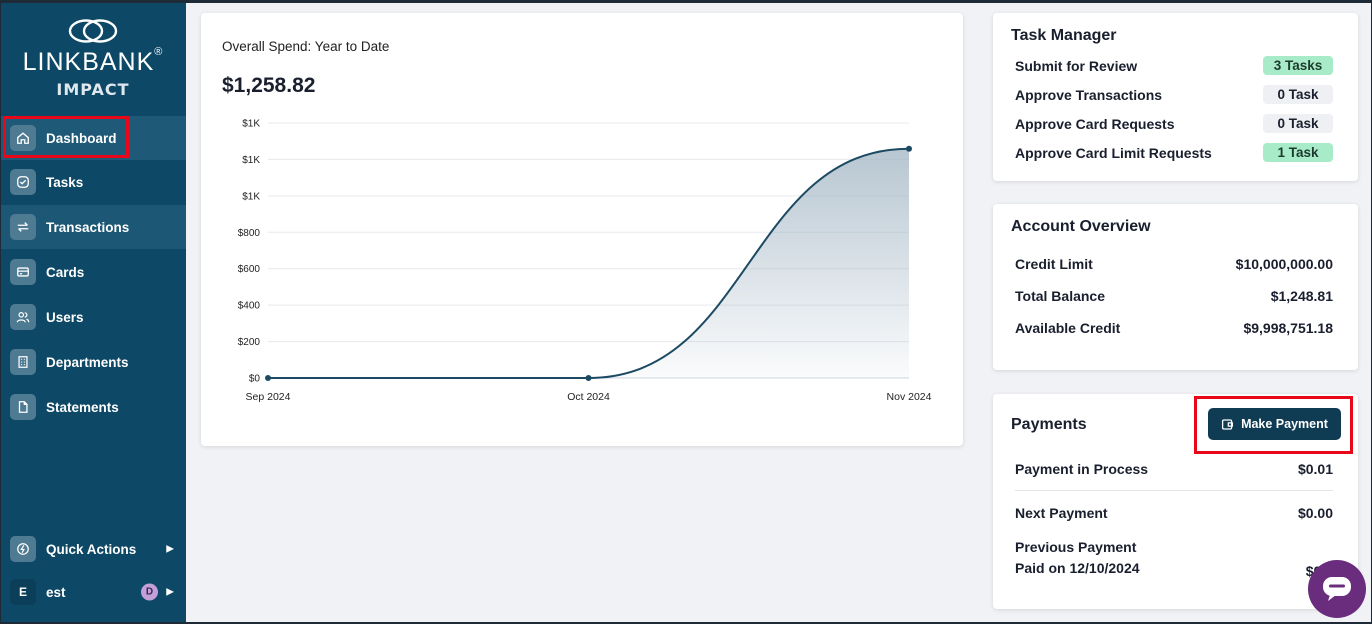 The height and width of the screenshot is (624, 1372). I want to click on credit-limit-value: $10,000,000.00, so click(1284, 264).